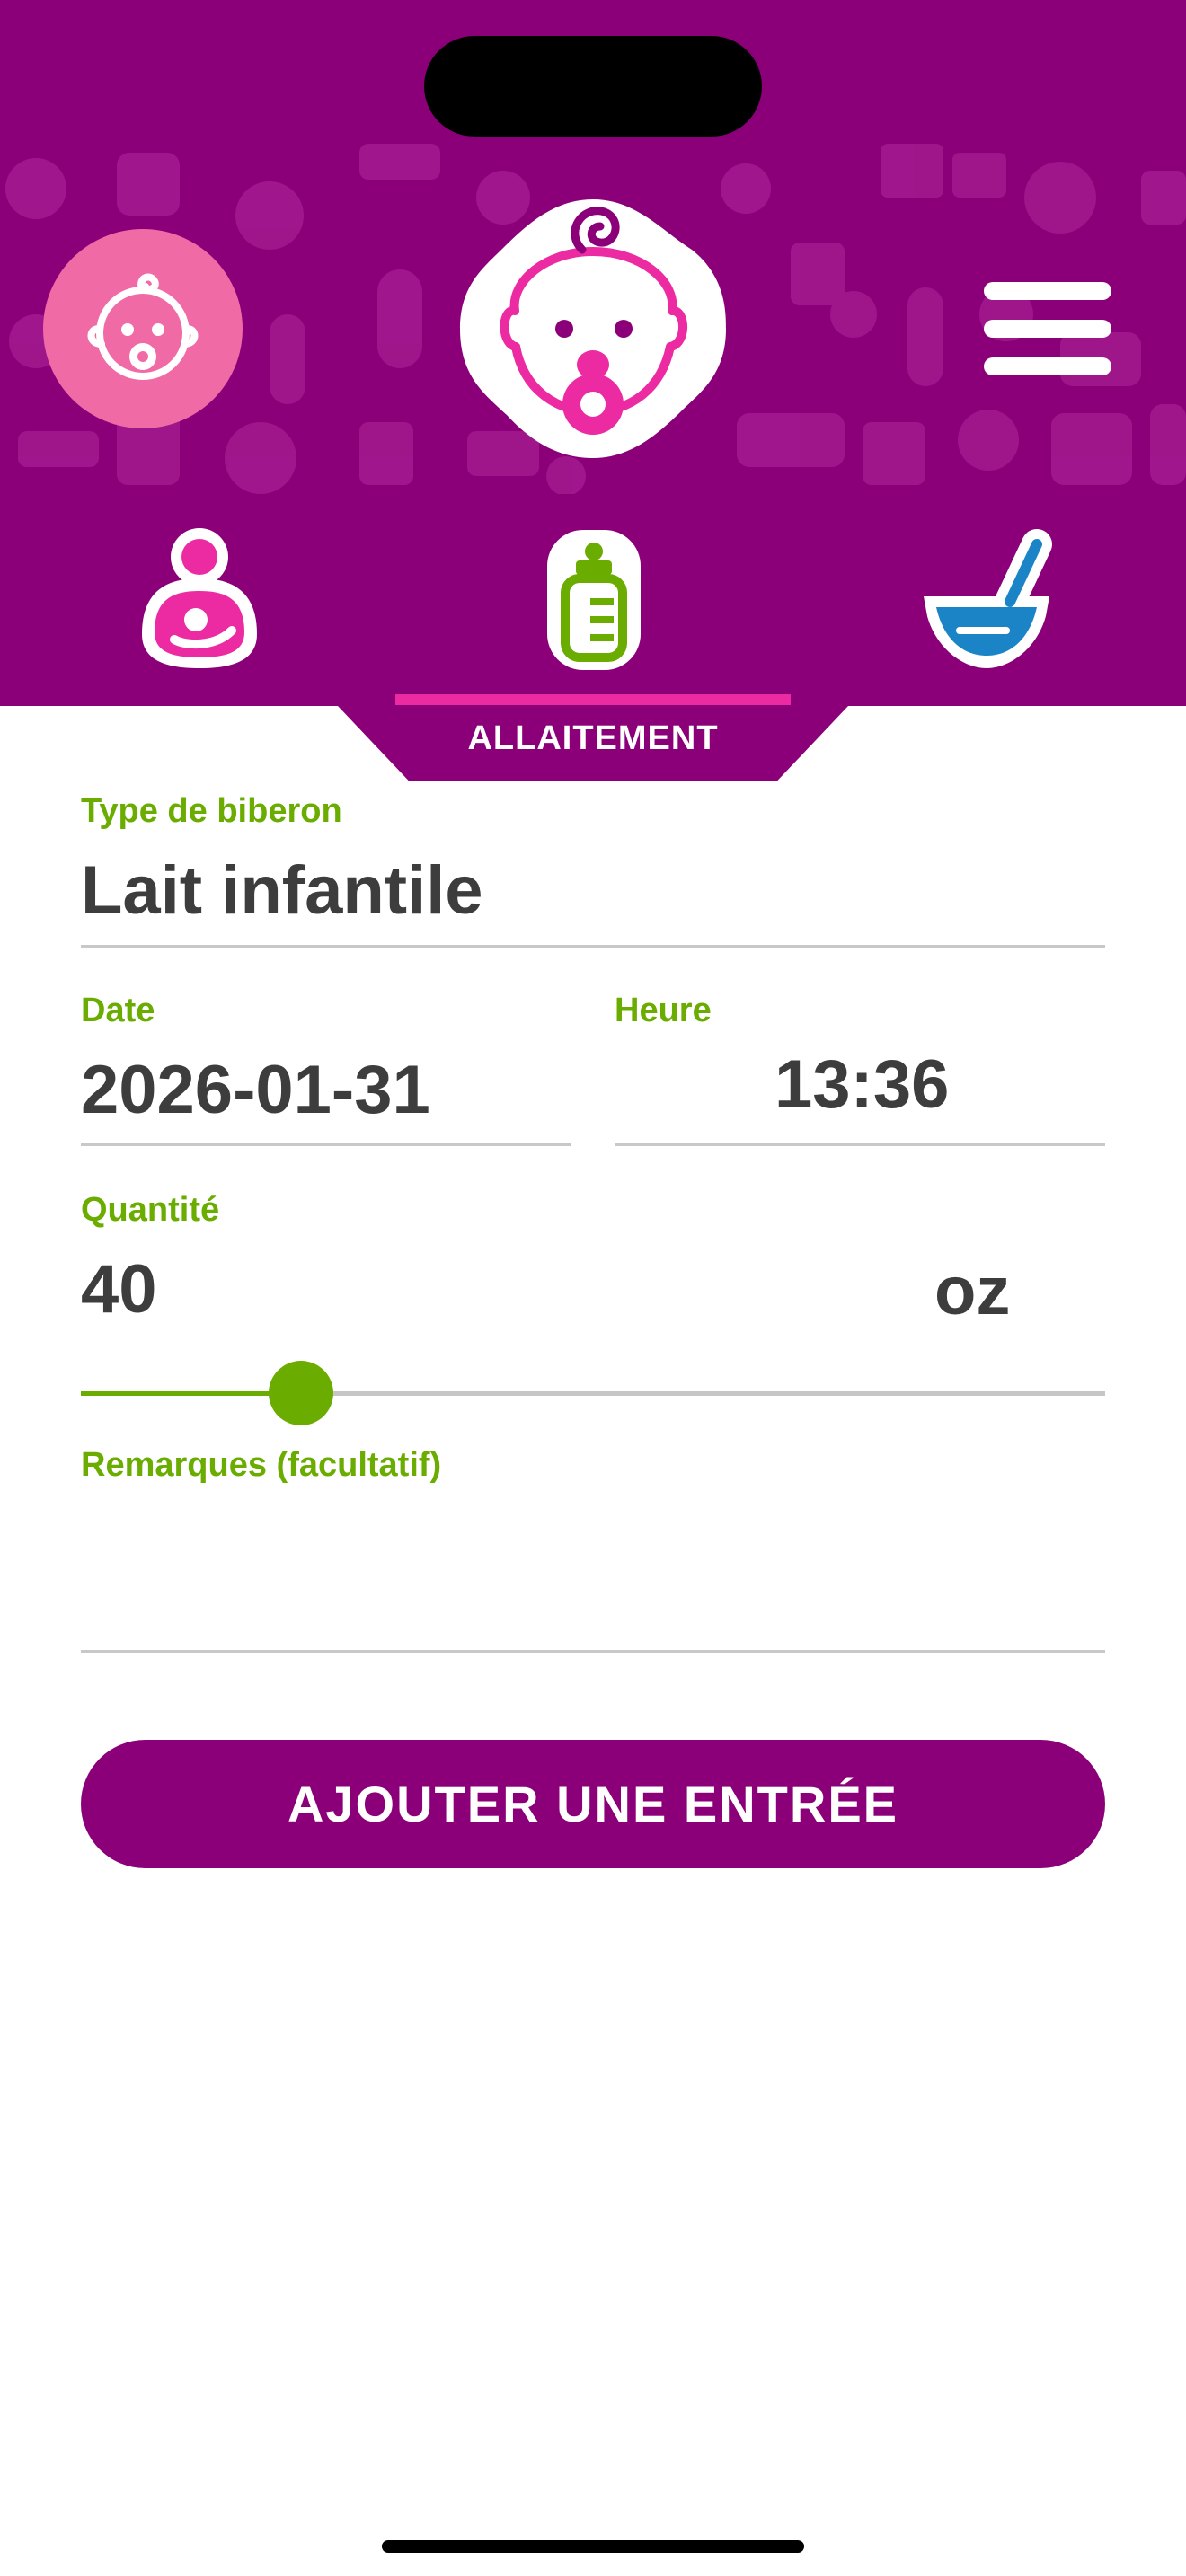  I want to click on dynamic-island, so click(593, 86).